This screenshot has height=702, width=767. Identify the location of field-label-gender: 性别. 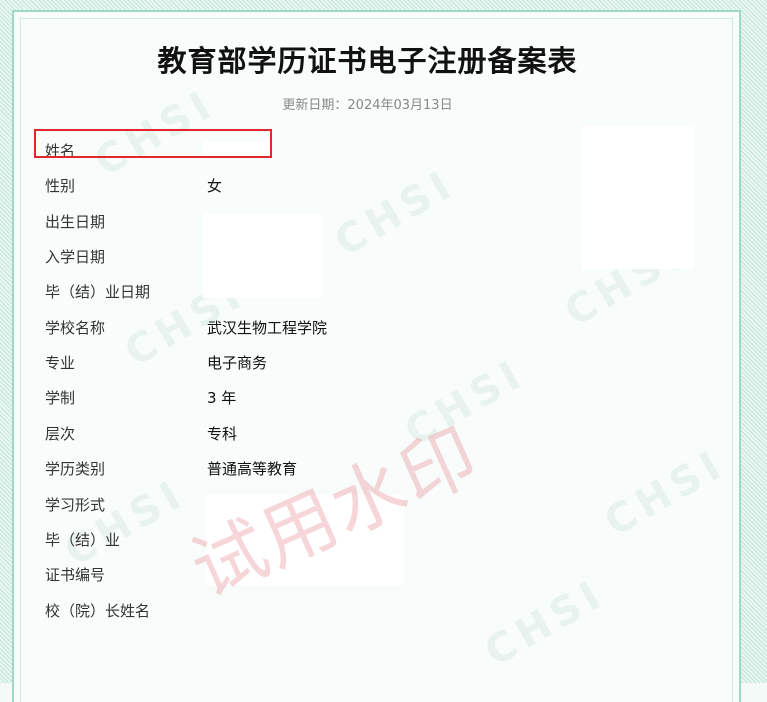
(60, 186).